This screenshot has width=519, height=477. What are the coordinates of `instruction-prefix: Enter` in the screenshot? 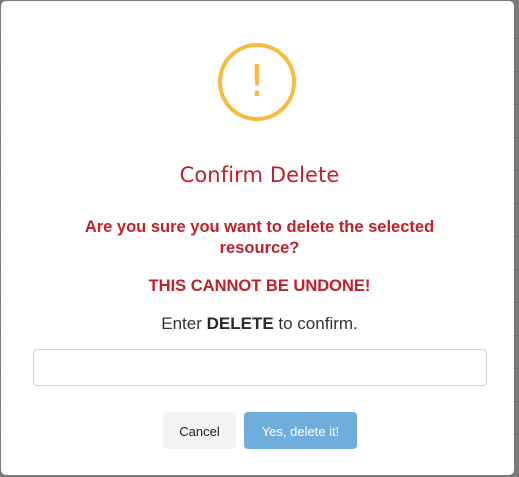 It's located at (181, 323).